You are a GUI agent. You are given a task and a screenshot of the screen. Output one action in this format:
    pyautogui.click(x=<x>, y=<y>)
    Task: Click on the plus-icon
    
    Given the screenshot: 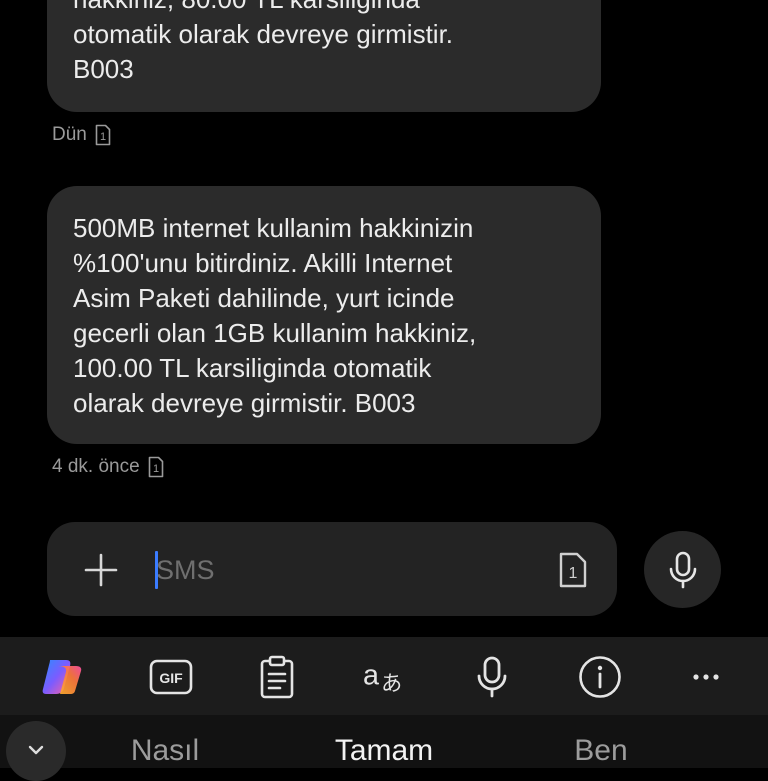 What is the action you would take?
    pyautogui.click(x=101, y=570)
    